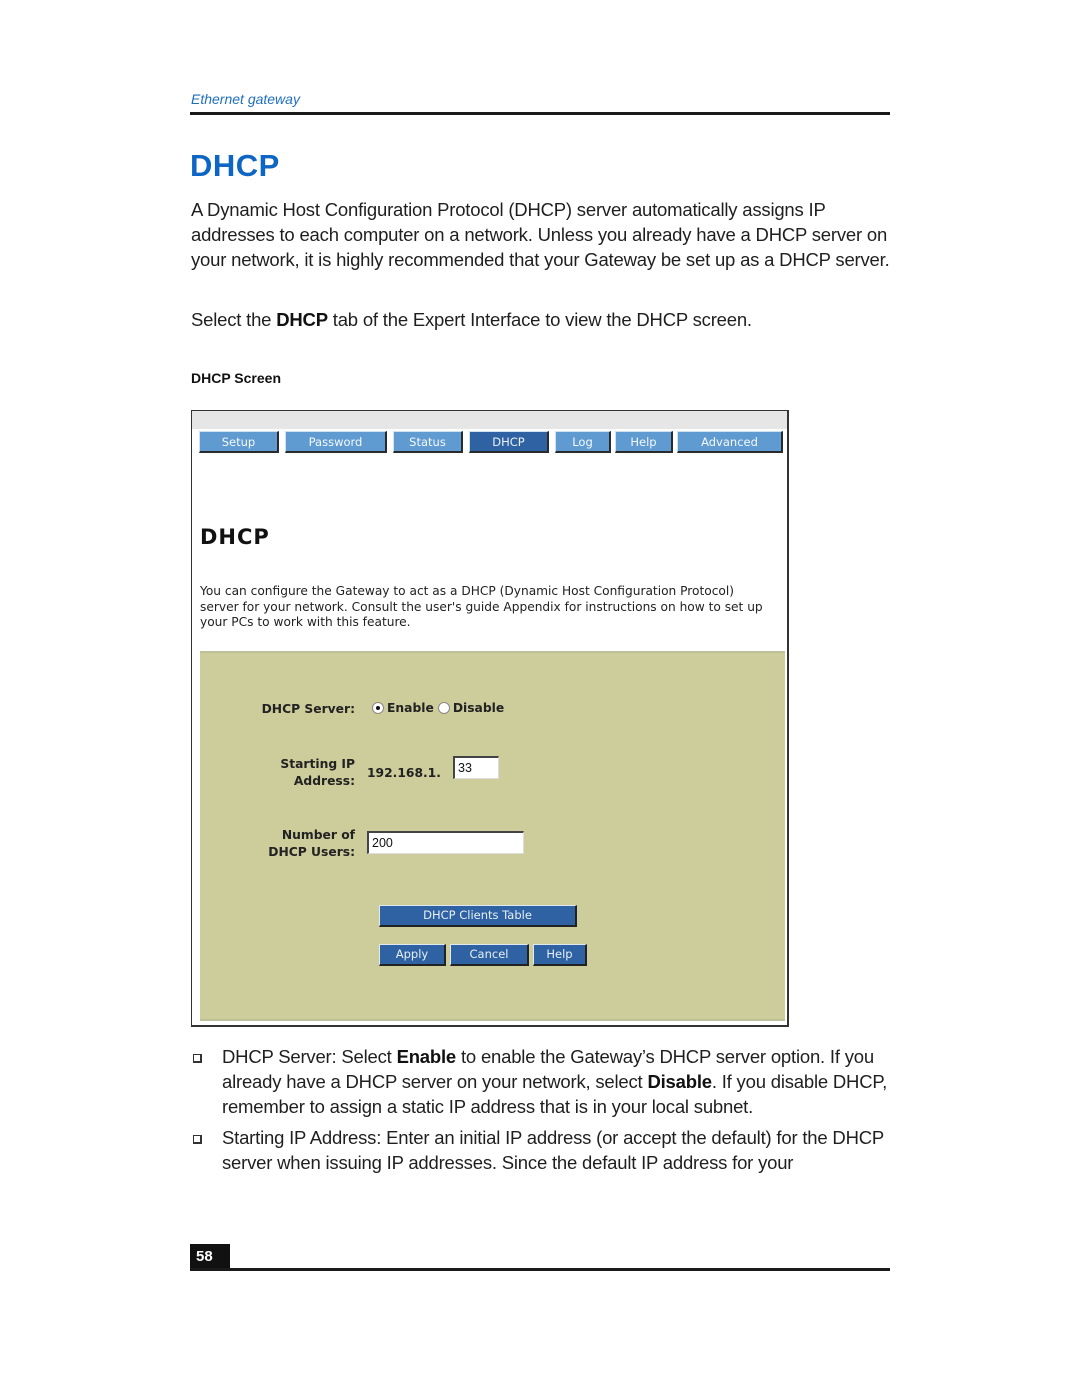 This screenshot has width=1080, height=1397. What do you see at coordinates (476, 767) in the screenshot?
I see `starting-ip-input: 33` at bounding box center [476, 767].